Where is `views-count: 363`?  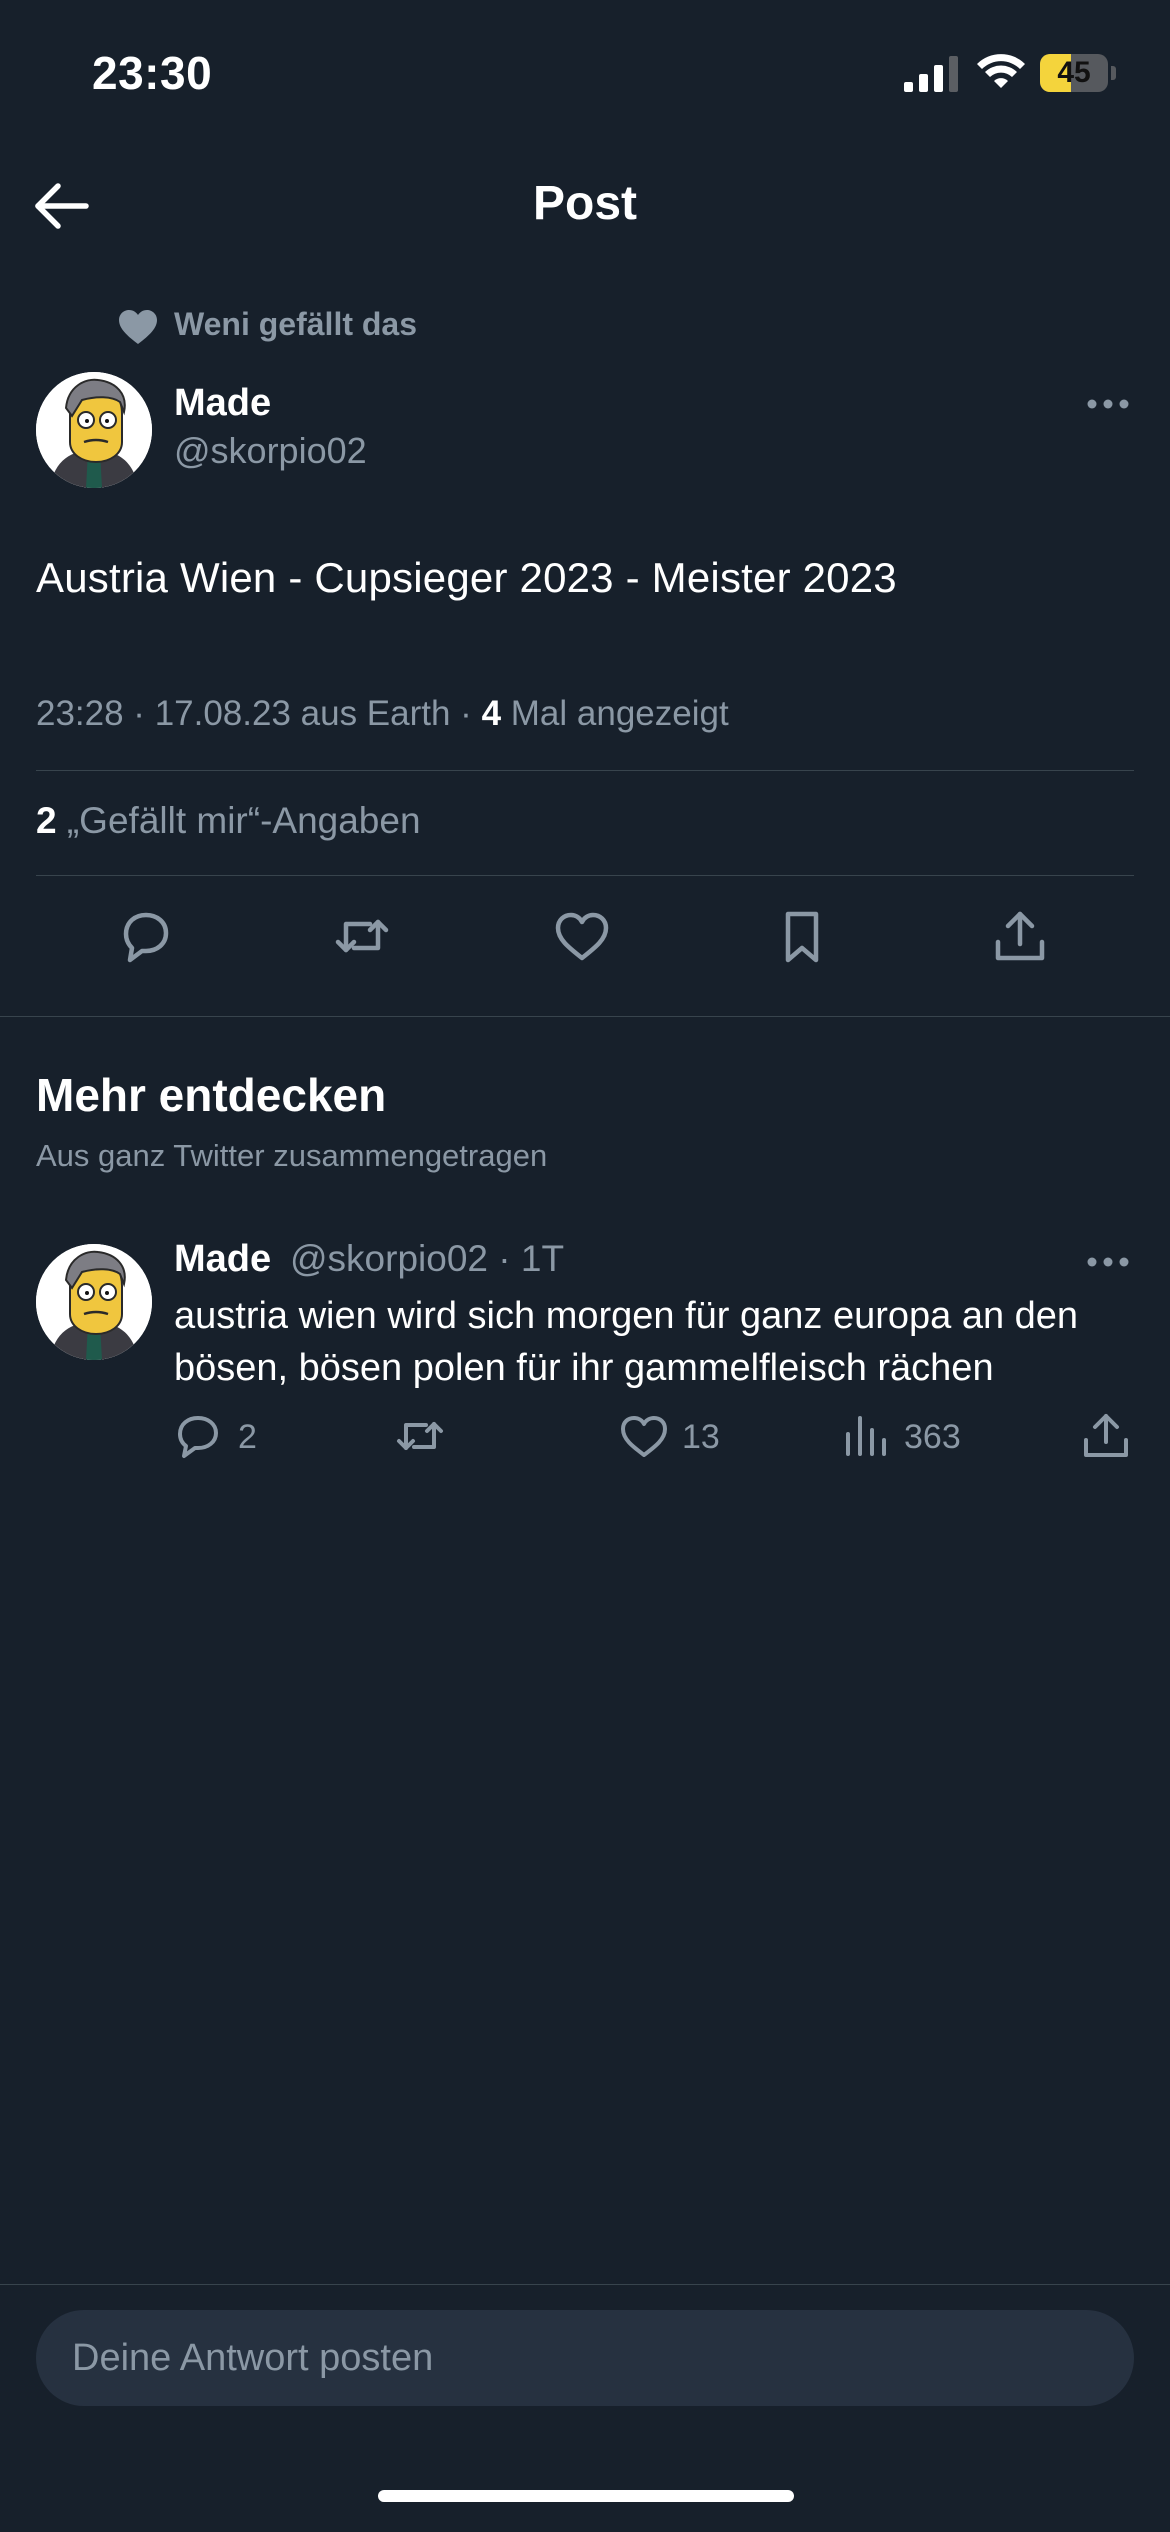
views-count: 363 is located at coordinates (932, 1437).